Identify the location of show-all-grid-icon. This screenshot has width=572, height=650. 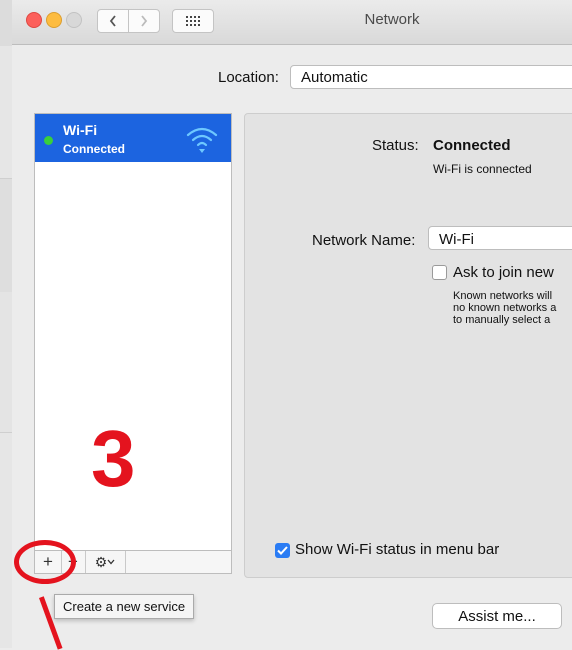
(193, 21).